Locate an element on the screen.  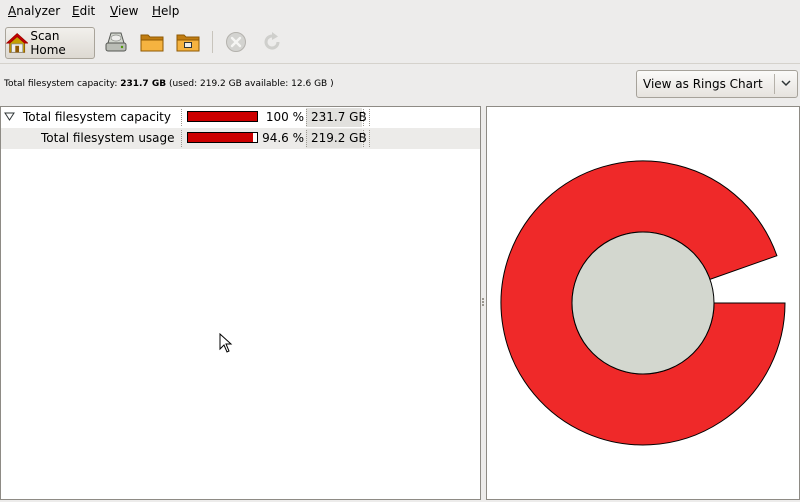
row-size: 219.2 GB is located at coordinates (339, 138).